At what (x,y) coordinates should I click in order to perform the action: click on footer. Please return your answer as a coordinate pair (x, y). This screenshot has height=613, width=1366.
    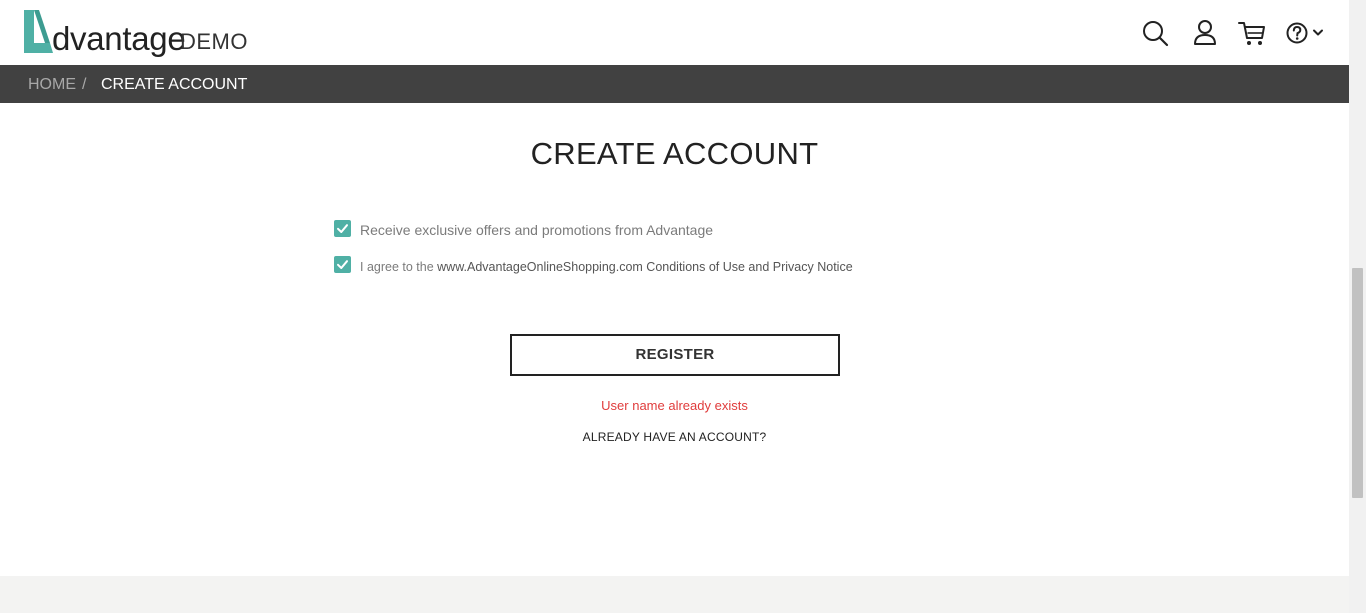
    Looking at the image, I should click on (674, 594).